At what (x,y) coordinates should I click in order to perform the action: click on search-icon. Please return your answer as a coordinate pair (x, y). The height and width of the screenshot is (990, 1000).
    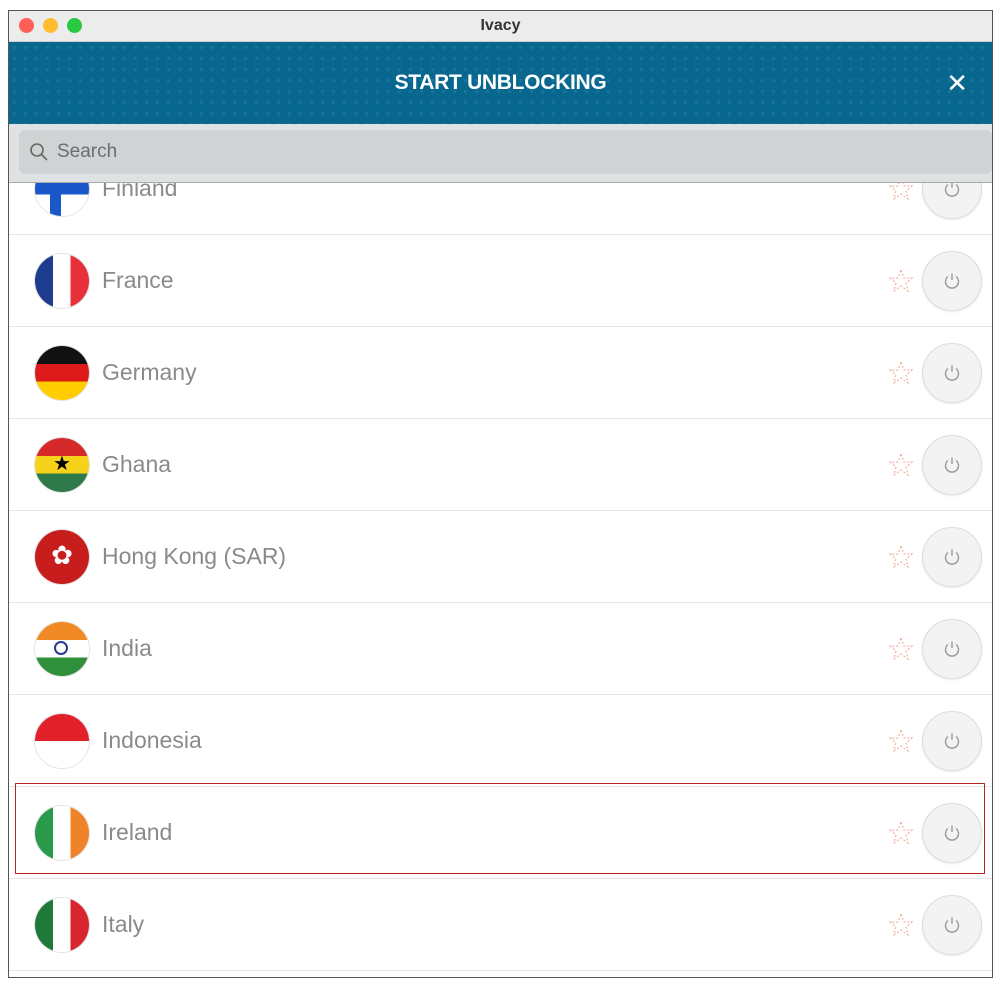
    Looking at the image, I should click on (39, 152).